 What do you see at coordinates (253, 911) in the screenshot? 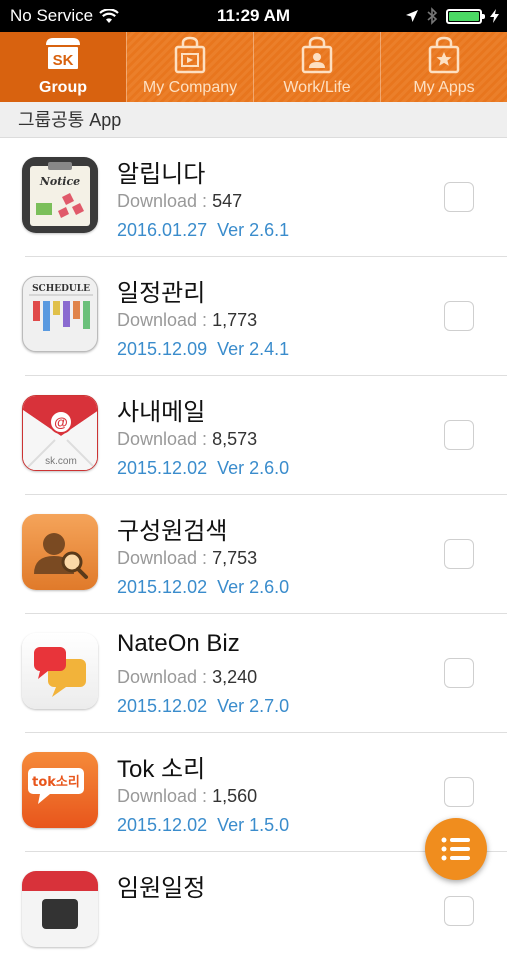
I see `list-item: 임원일정` at bounding box center [253, 911].